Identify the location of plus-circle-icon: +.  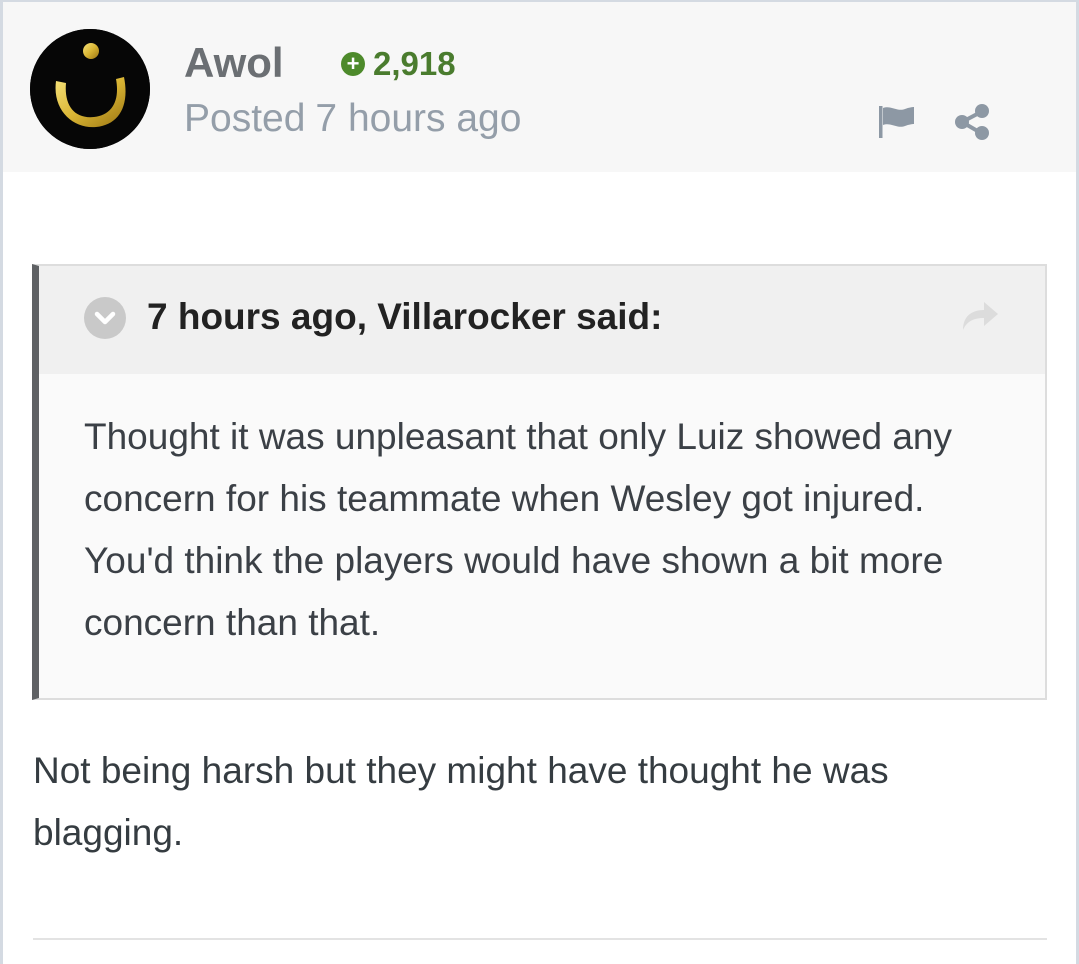
(353, 64).